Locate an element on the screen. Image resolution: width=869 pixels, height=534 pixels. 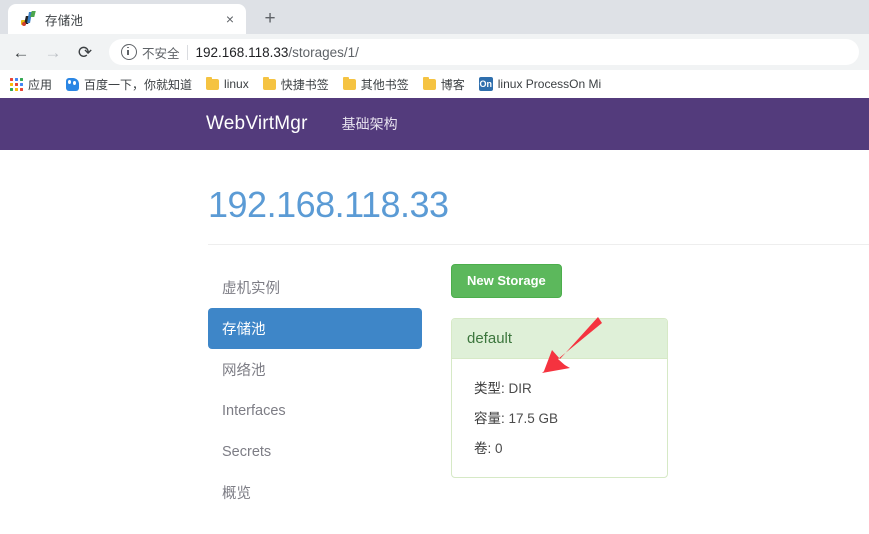
bookmark-processon: On linux ProcessOn Mi is located at coordinates (540, 84).